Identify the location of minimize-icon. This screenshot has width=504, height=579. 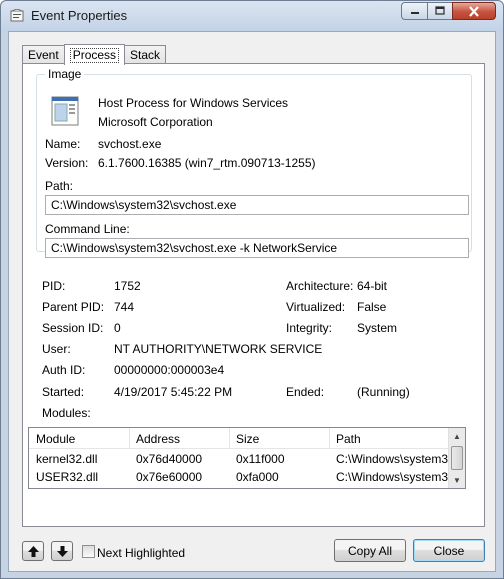
(414, 13).